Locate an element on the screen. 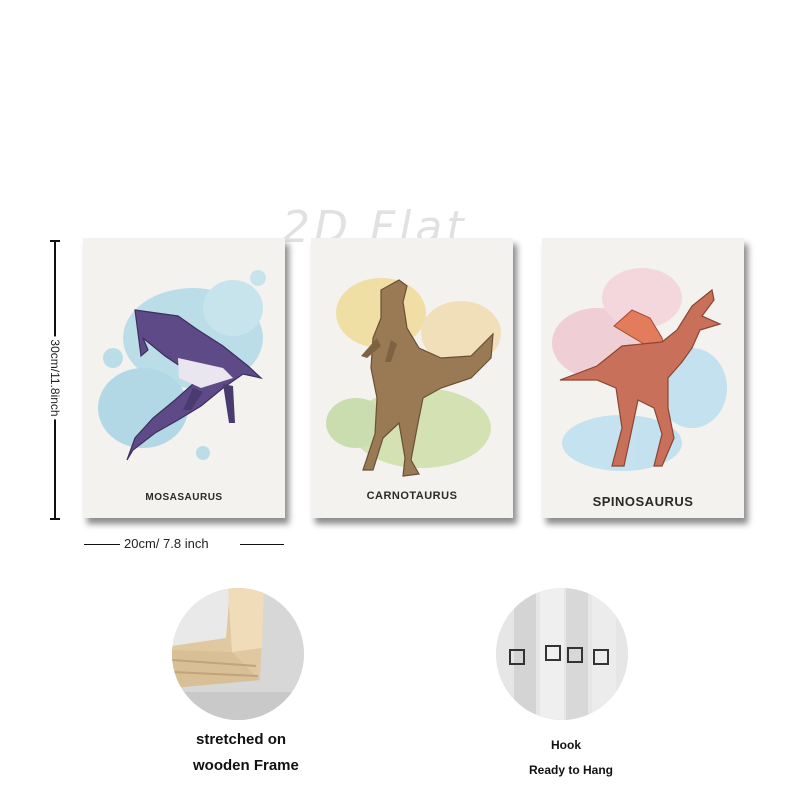  poster-label-spinosaurus: SPINOSAURUS is located at coordinates (643, 501).